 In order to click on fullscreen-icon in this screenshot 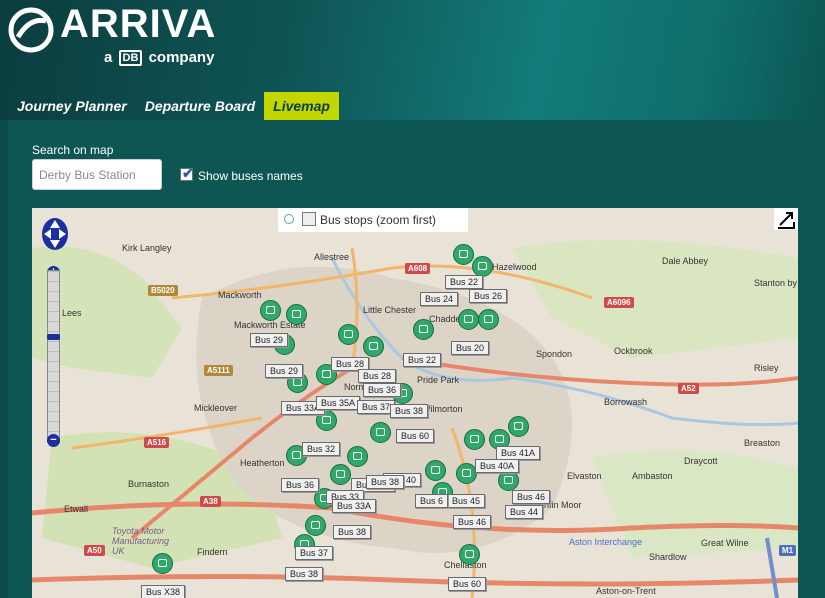, I will do `click(786, 219)`.